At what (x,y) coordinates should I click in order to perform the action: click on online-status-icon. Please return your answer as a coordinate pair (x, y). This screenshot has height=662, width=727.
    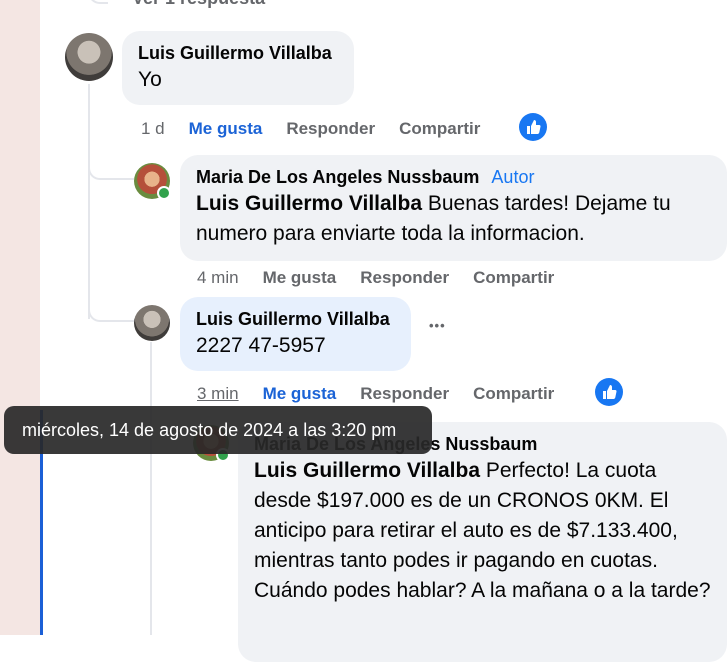
    Looking at the image, I should click on (164, 193).